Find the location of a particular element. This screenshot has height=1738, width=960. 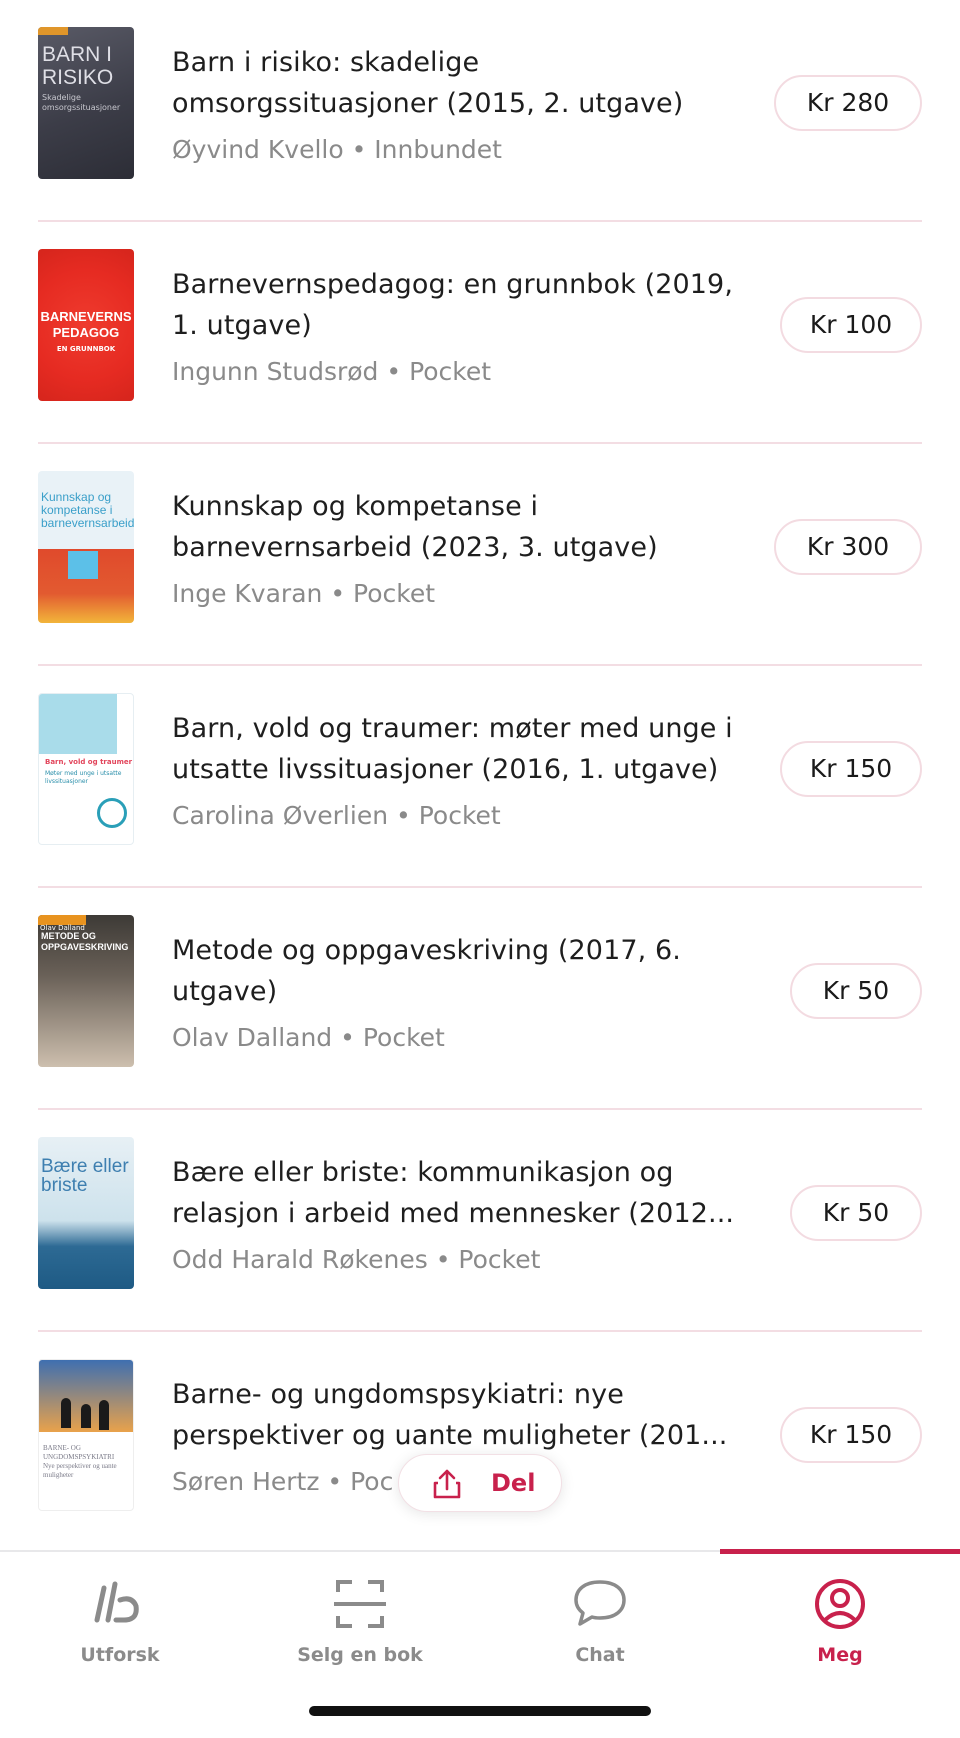

active-tab-indicator is located at coordinates (840, 1551).